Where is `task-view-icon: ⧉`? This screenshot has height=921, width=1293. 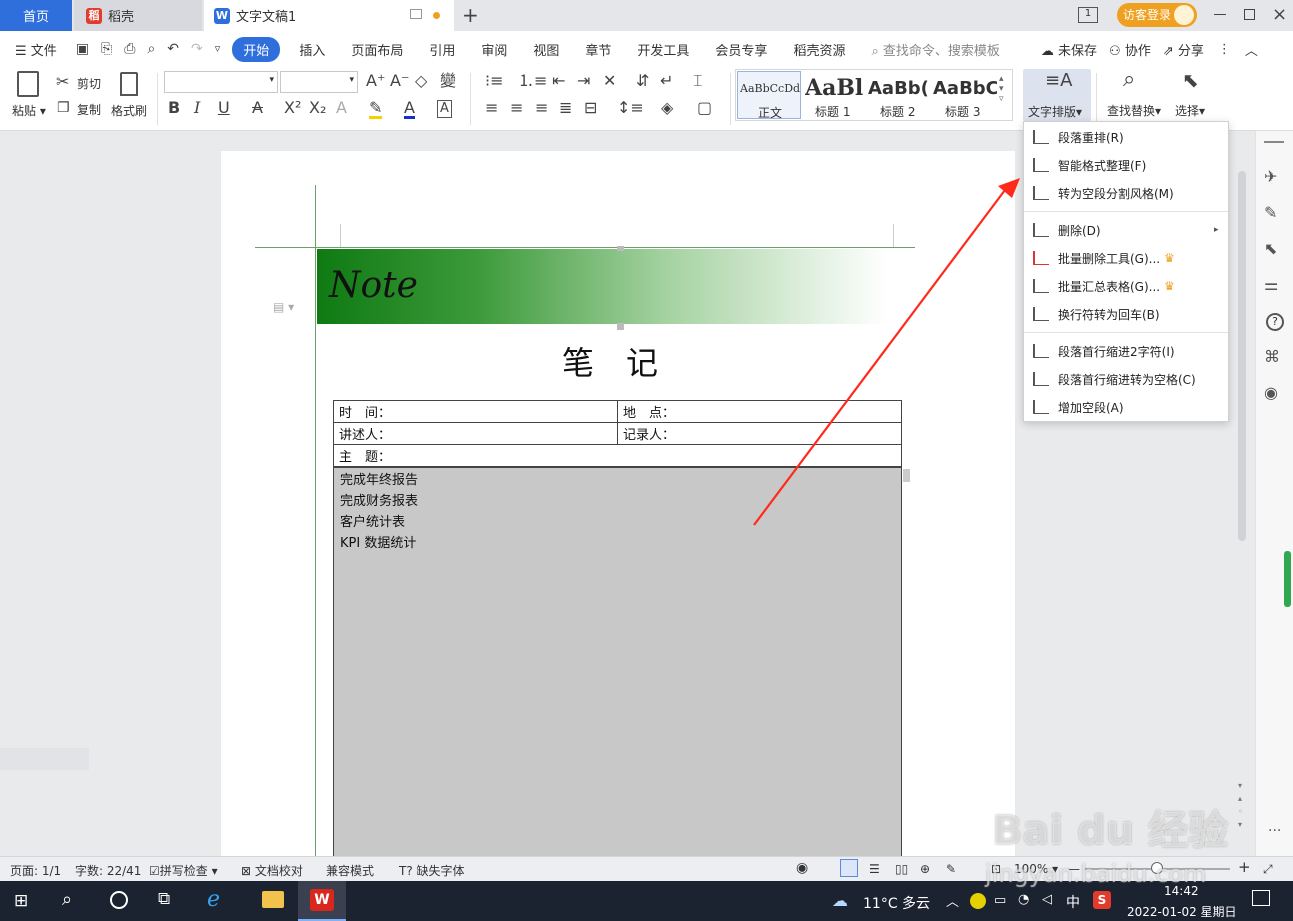 task-view-icon: ⧉ is located at coordinates (164, 899).